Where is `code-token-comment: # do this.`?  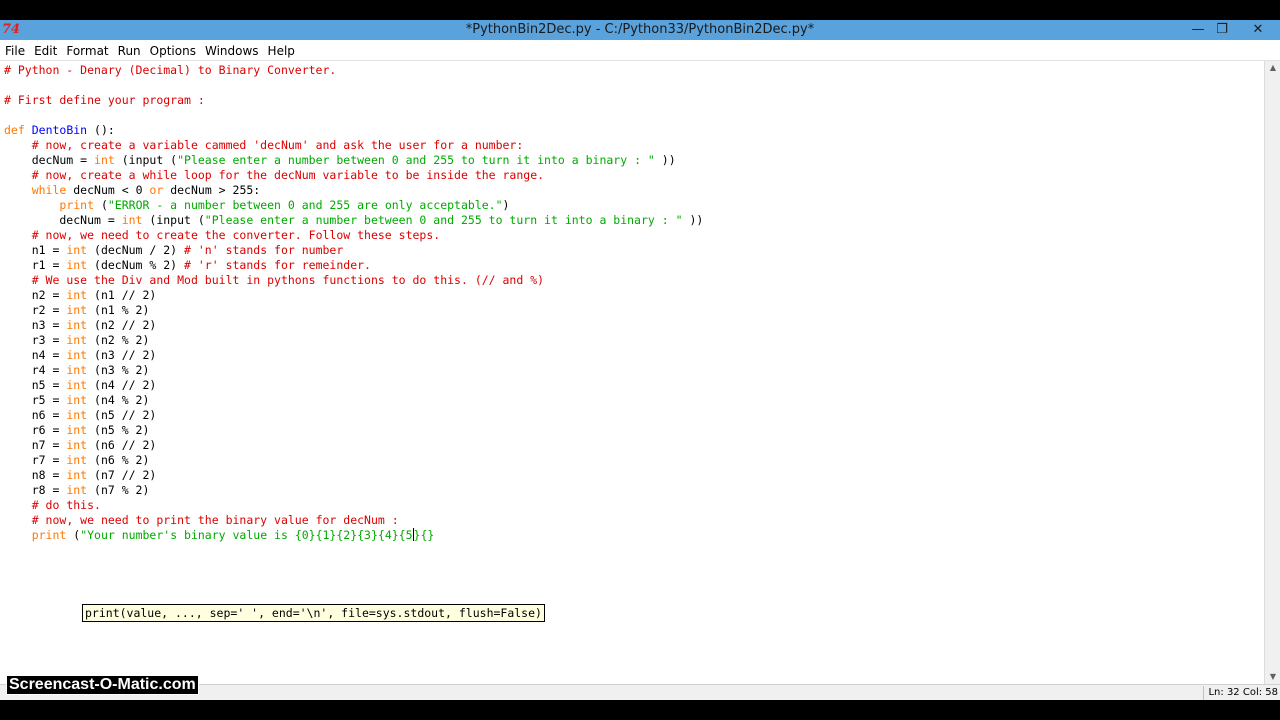
code-token-comment: # do this. is located at coordinates (66, 505).